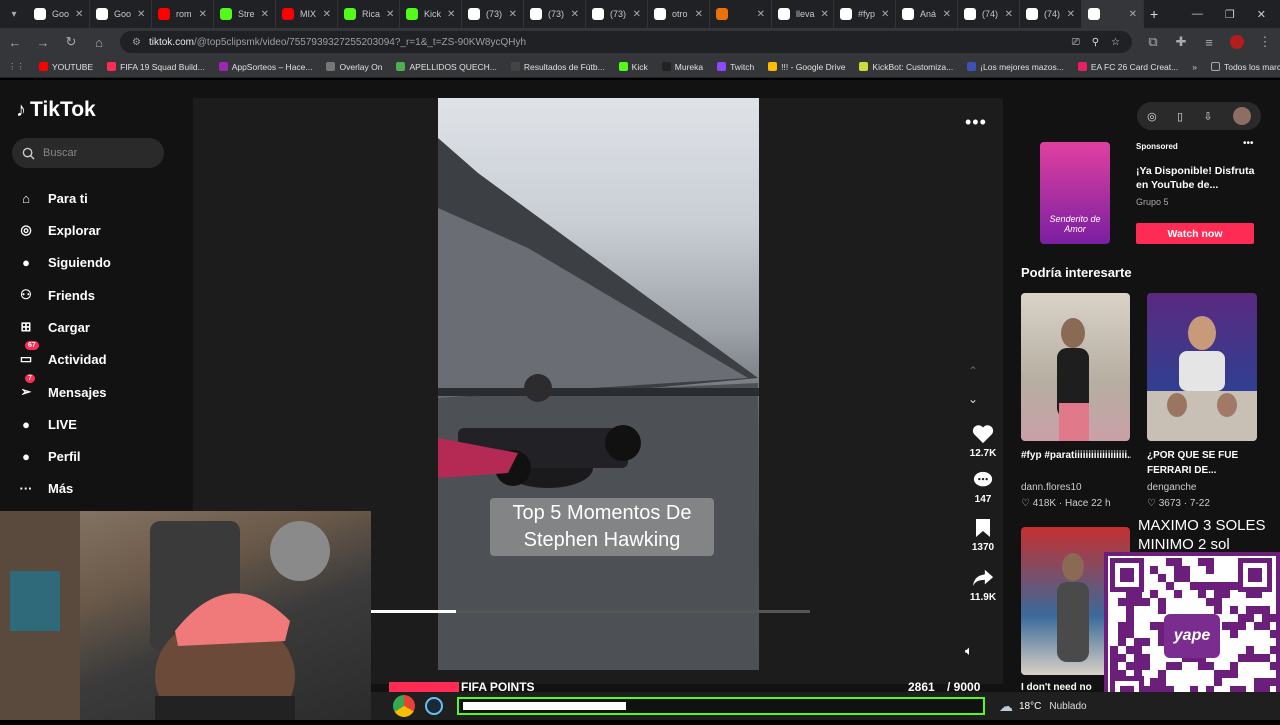 The height and width of the screenshot is (725, 1280). I want to click on sidebar-item-live: ● LIVE, so click(46, 424).